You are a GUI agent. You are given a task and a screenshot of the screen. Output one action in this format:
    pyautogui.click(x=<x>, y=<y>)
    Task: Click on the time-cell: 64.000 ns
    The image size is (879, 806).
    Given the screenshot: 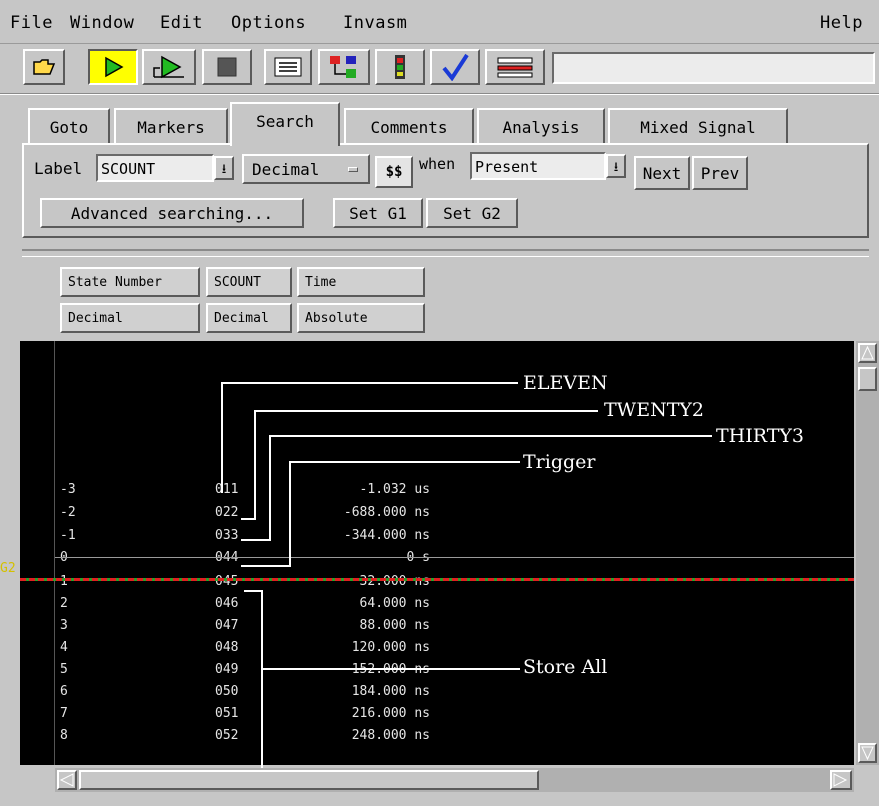 What is the action you would take?
    pyautogui.click(x=394, y=603)
    